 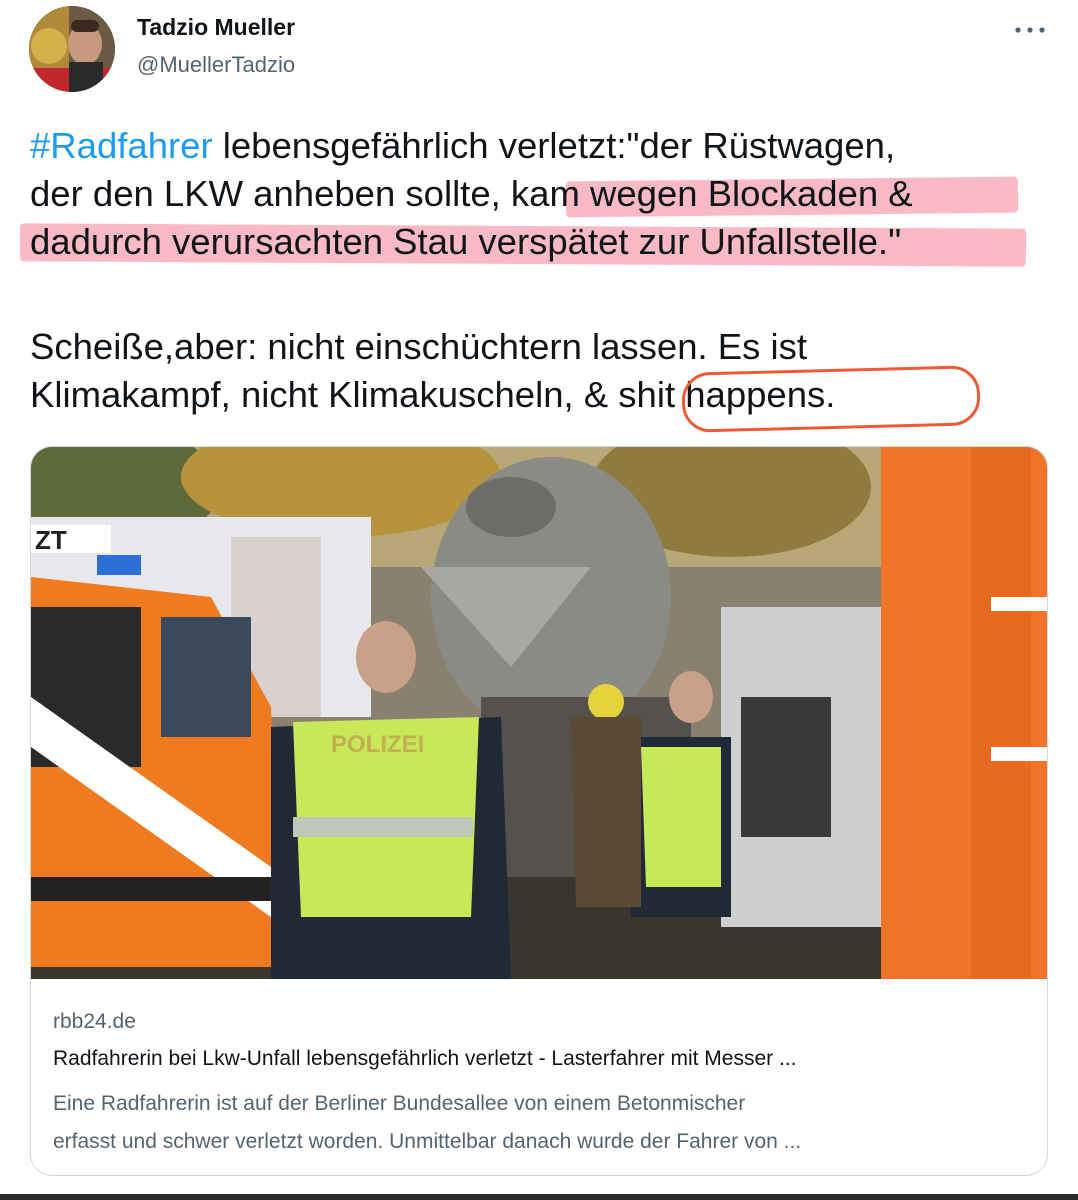 I want to click on avatar-image, so click(x=72, y=49).